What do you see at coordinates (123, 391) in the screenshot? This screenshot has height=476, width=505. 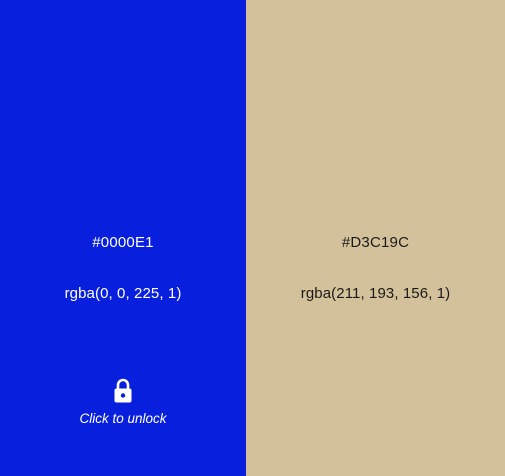 I see `lock-icon` at bounding box center [123, 391].